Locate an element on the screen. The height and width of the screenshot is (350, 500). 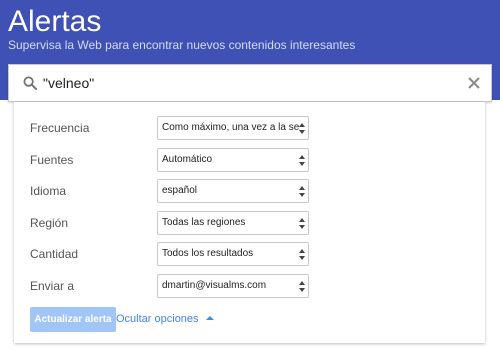
option-row-quantity: Cantidad Todos los resultados is located at coordinates (249, 254).